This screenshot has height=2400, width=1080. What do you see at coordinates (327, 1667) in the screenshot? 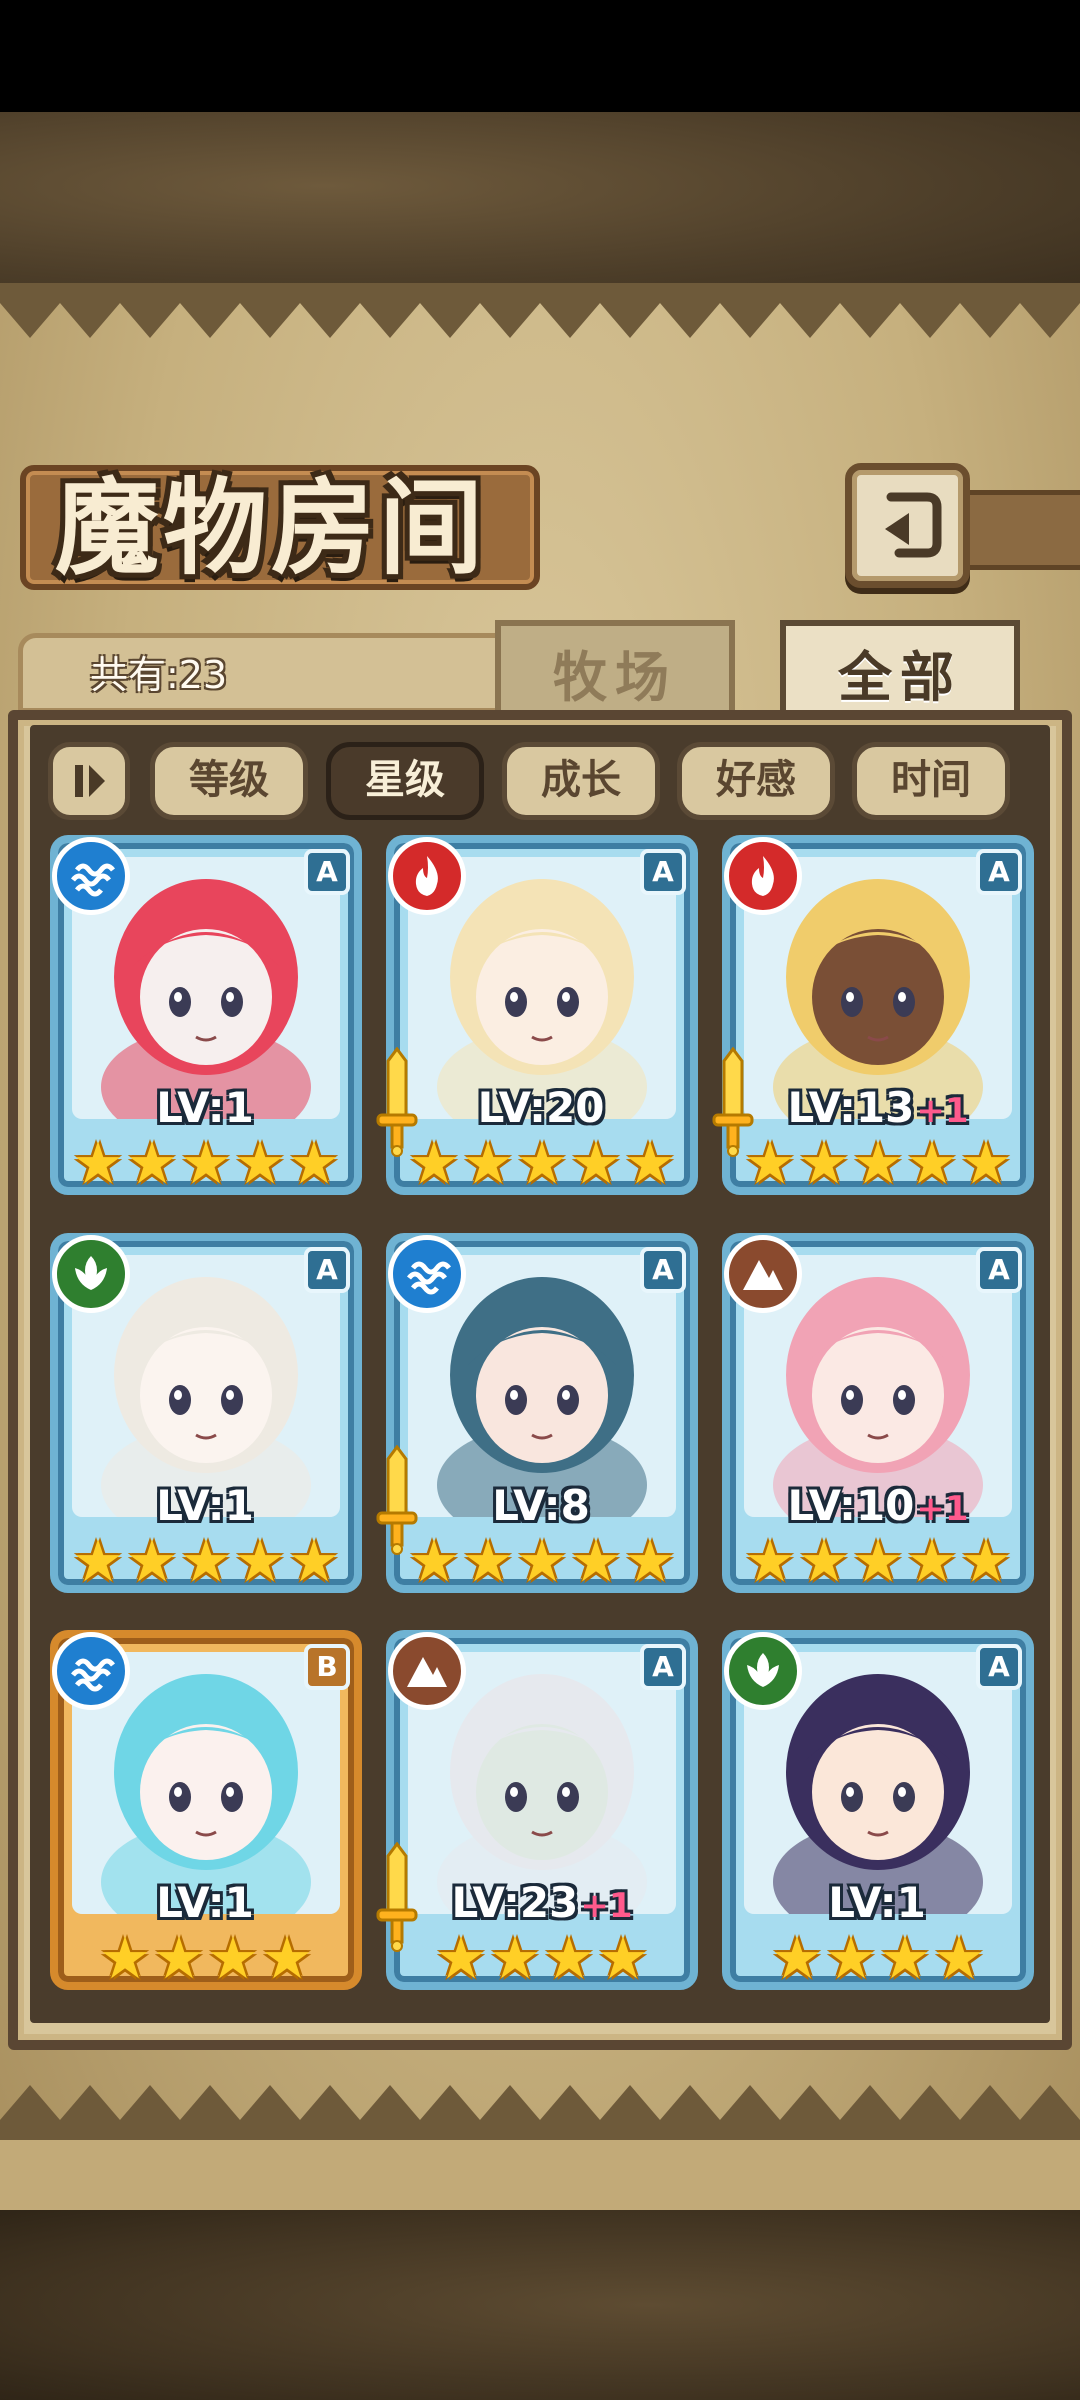
I see `rarity-badge: B` at bounding box center [327, 1667].